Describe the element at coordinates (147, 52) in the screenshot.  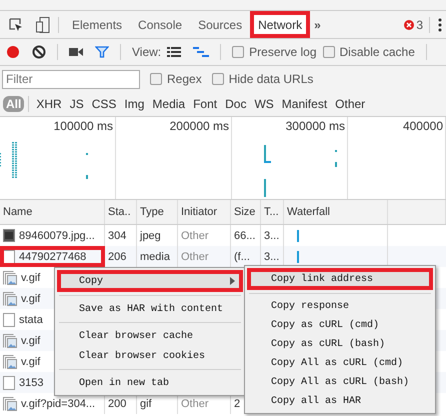
I see `view-label: View:` at that location.